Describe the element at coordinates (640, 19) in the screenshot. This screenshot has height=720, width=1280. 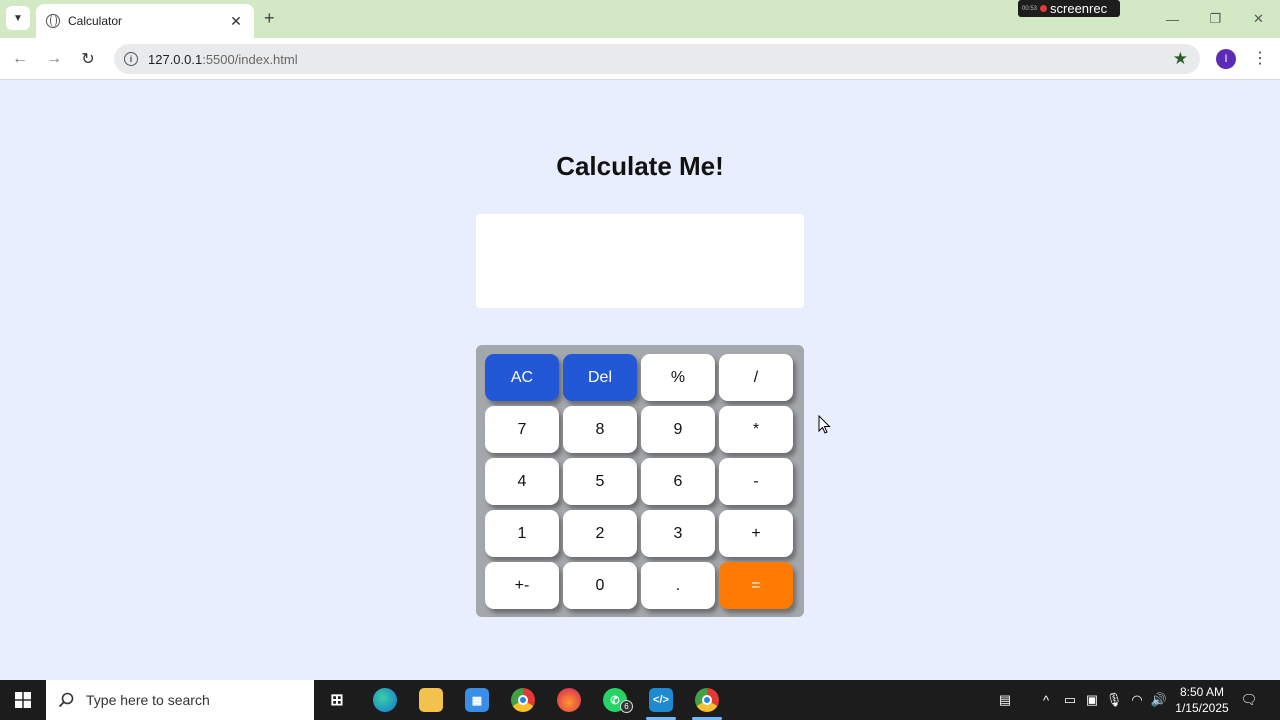
I see `browser-tab-bar: ▼ Calculator ✕ + 00:53 screenrec — ❐ ✕` at that location.